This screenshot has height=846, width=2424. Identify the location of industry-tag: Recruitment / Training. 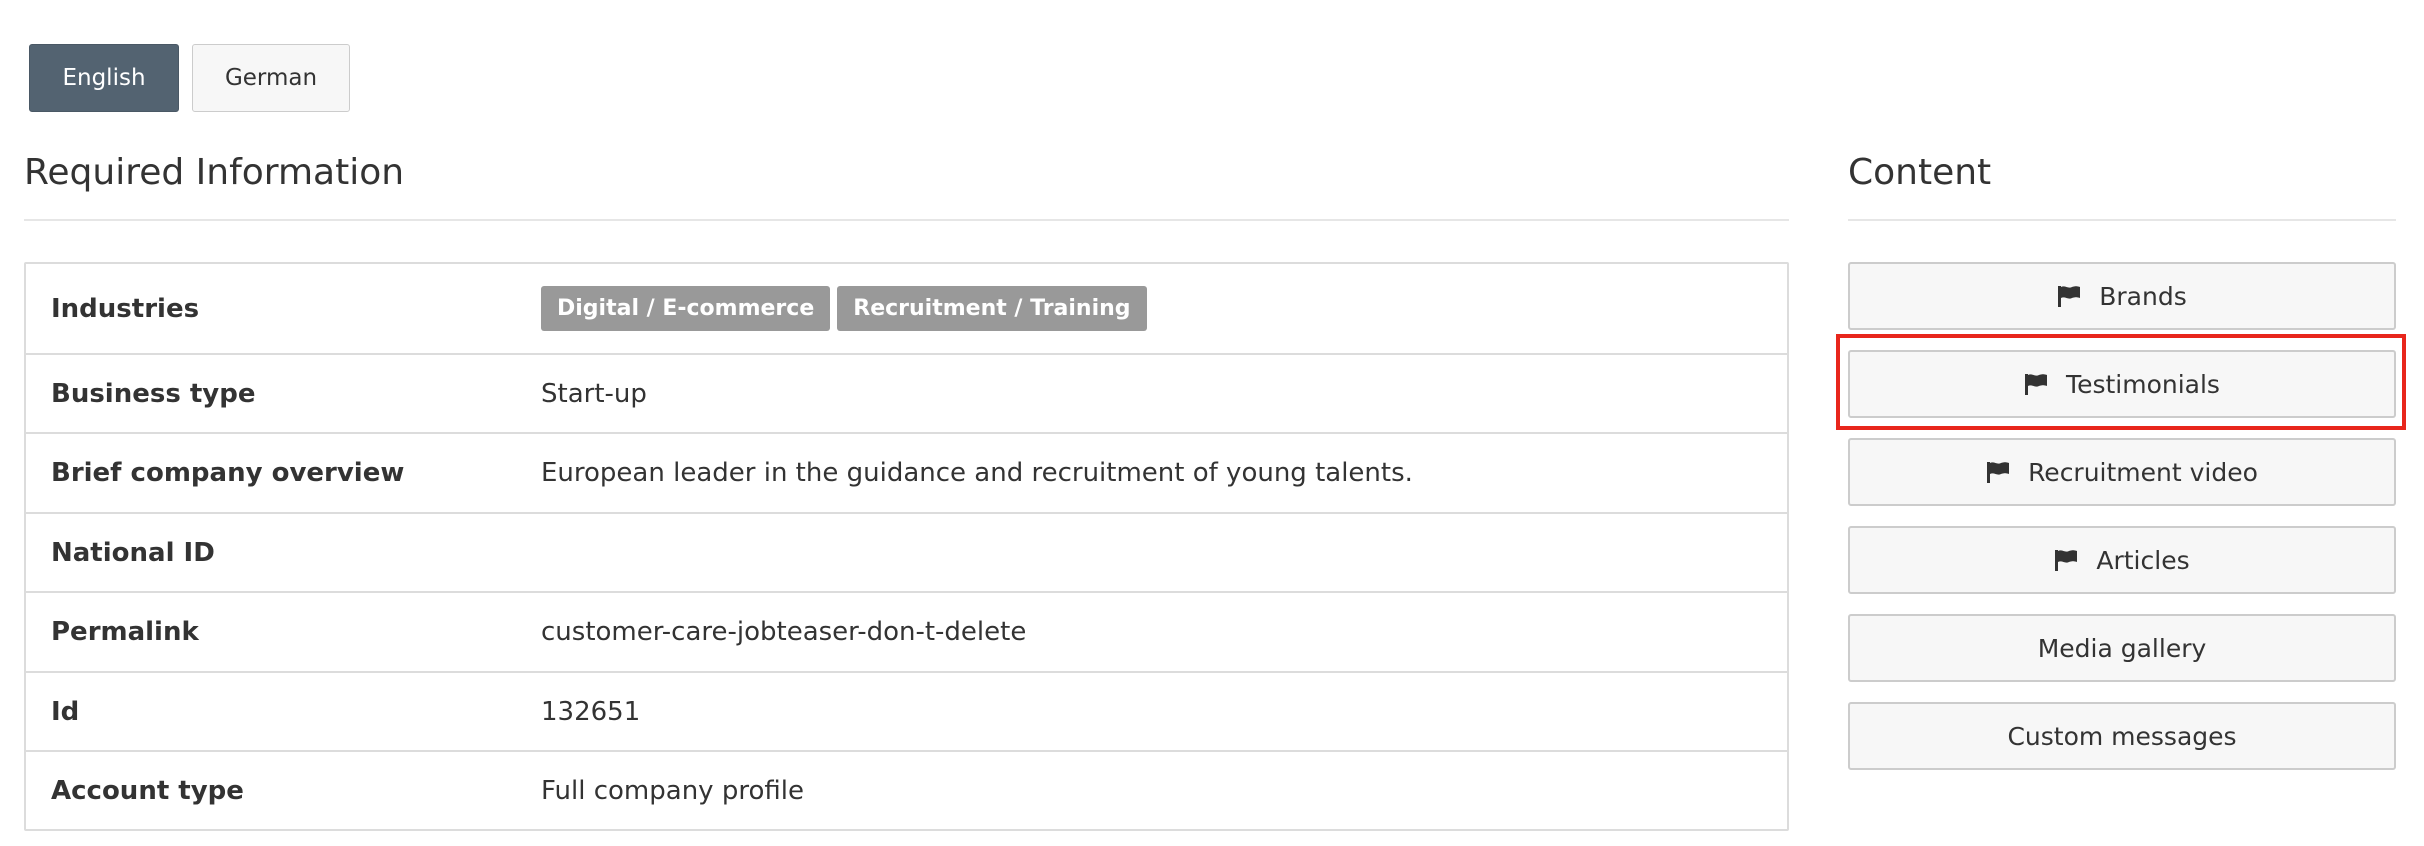
(992, 308).